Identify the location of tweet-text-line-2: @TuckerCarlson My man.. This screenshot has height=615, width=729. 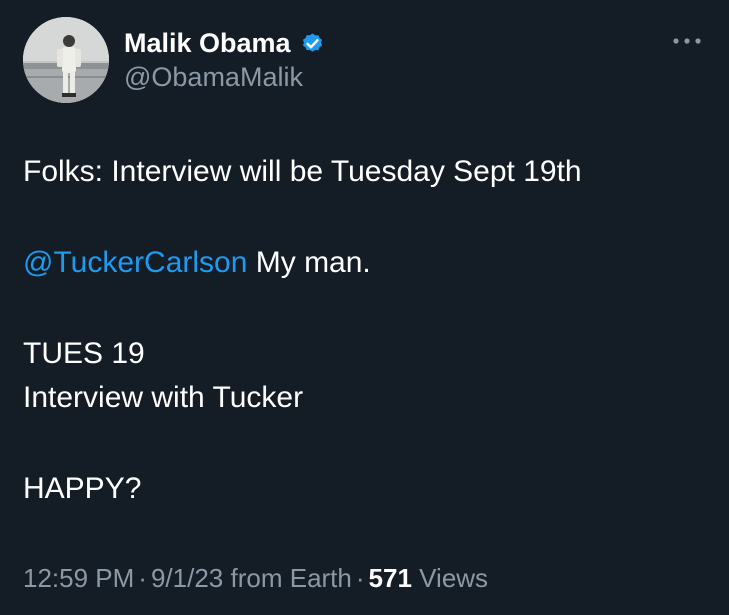
(197, 263).